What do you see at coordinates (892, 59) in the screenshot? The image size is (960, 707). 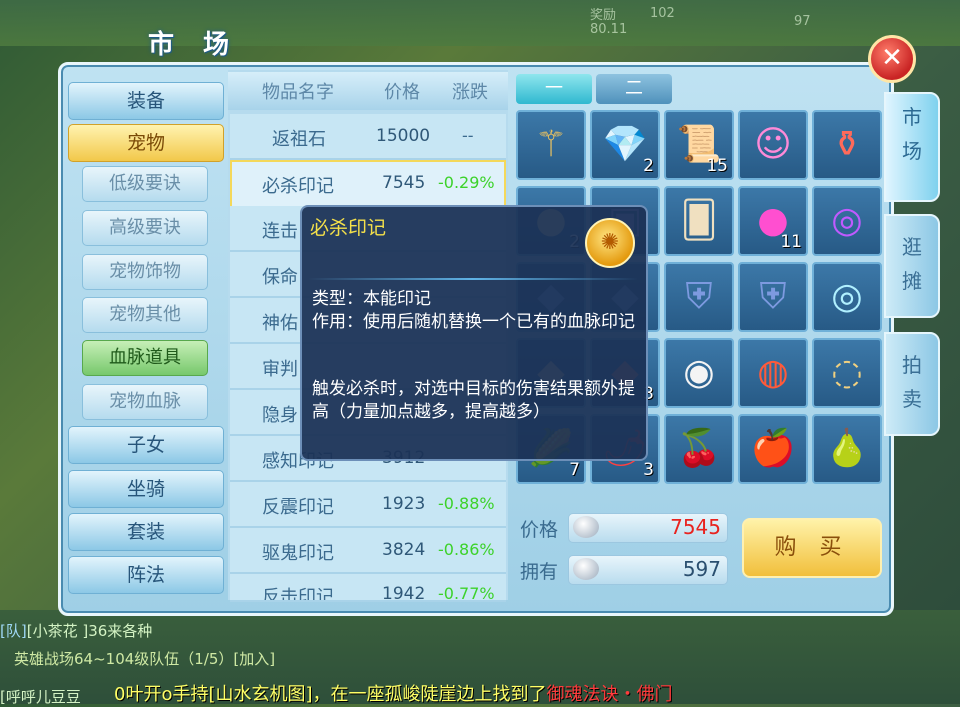 I see `close-button: ✕` at bounding box center [892, 59].